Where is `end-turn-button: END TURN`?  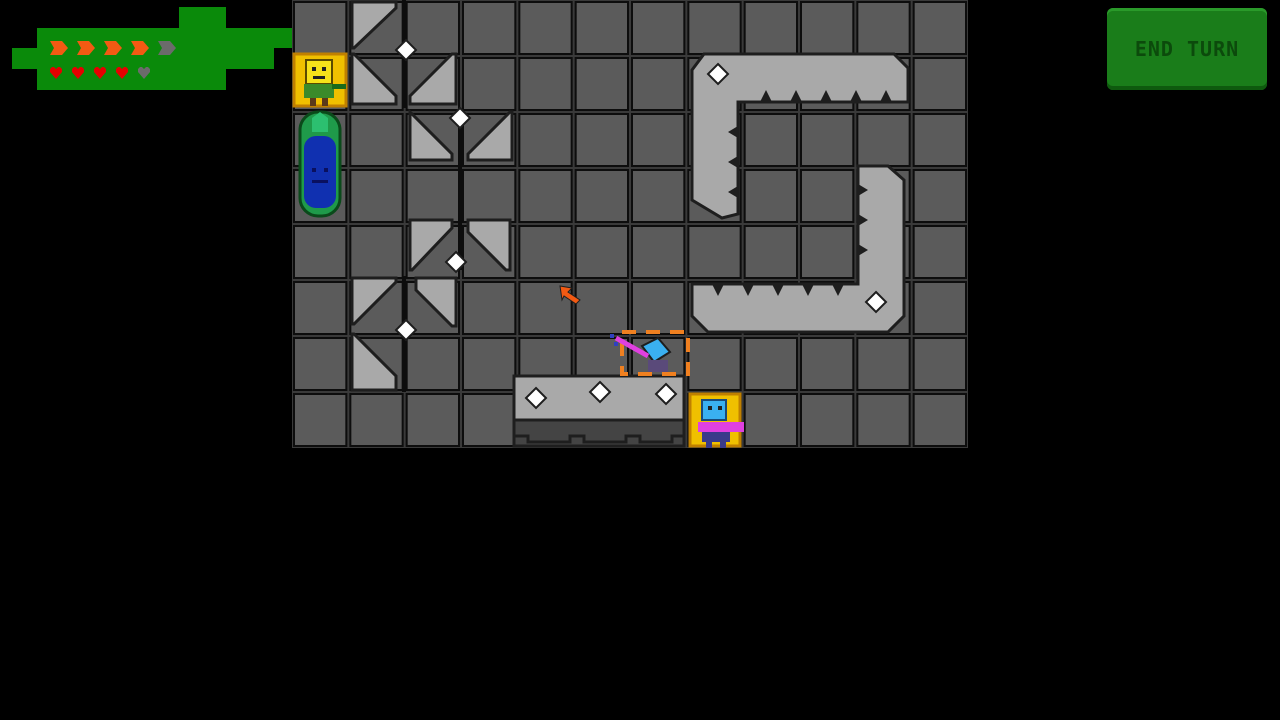 end-turn-button: END TURN is located at coordinates (1187, 49).